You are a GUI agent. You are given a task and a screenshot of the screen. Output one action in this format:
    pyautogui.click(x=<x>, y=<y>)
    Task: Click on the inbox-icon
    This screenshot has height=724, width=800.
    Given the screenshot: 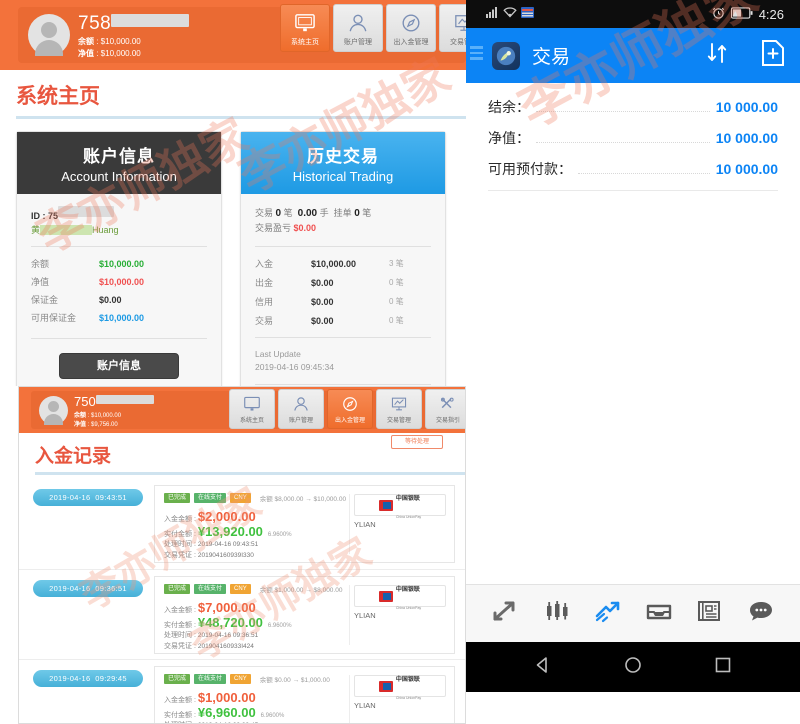 What is the action you would take?
    pyautogui.click(x=659, y=613)
    